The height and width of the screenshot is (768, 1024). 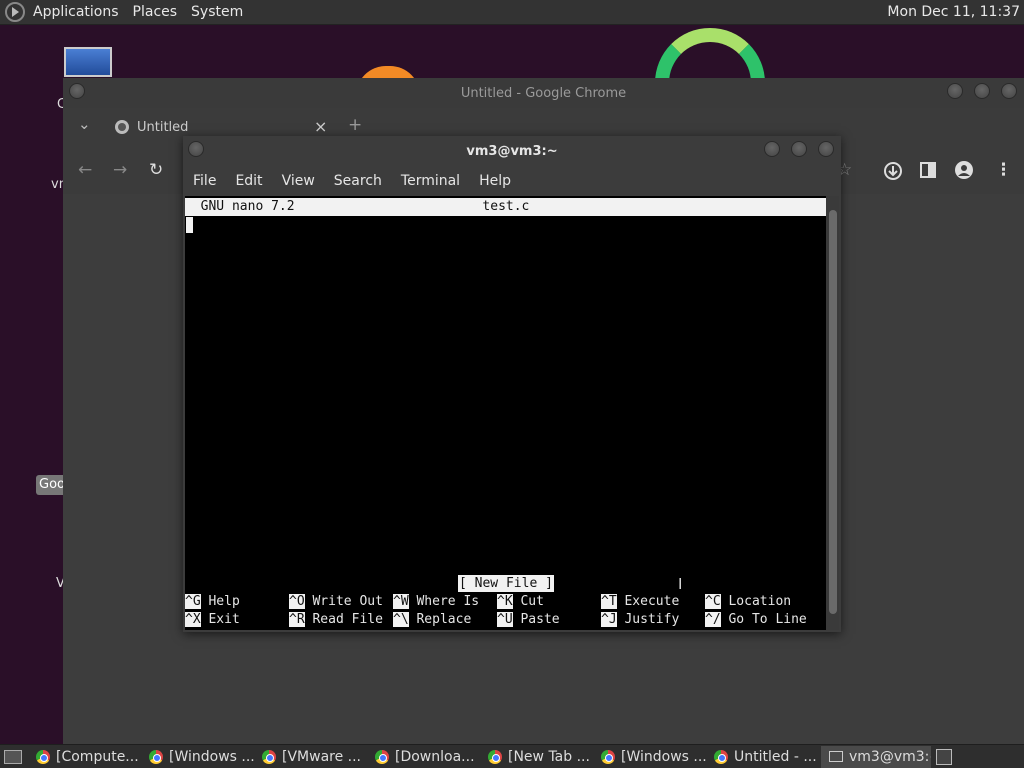 I want to click on scrollbar-thumb, so click(x=833, y=412).